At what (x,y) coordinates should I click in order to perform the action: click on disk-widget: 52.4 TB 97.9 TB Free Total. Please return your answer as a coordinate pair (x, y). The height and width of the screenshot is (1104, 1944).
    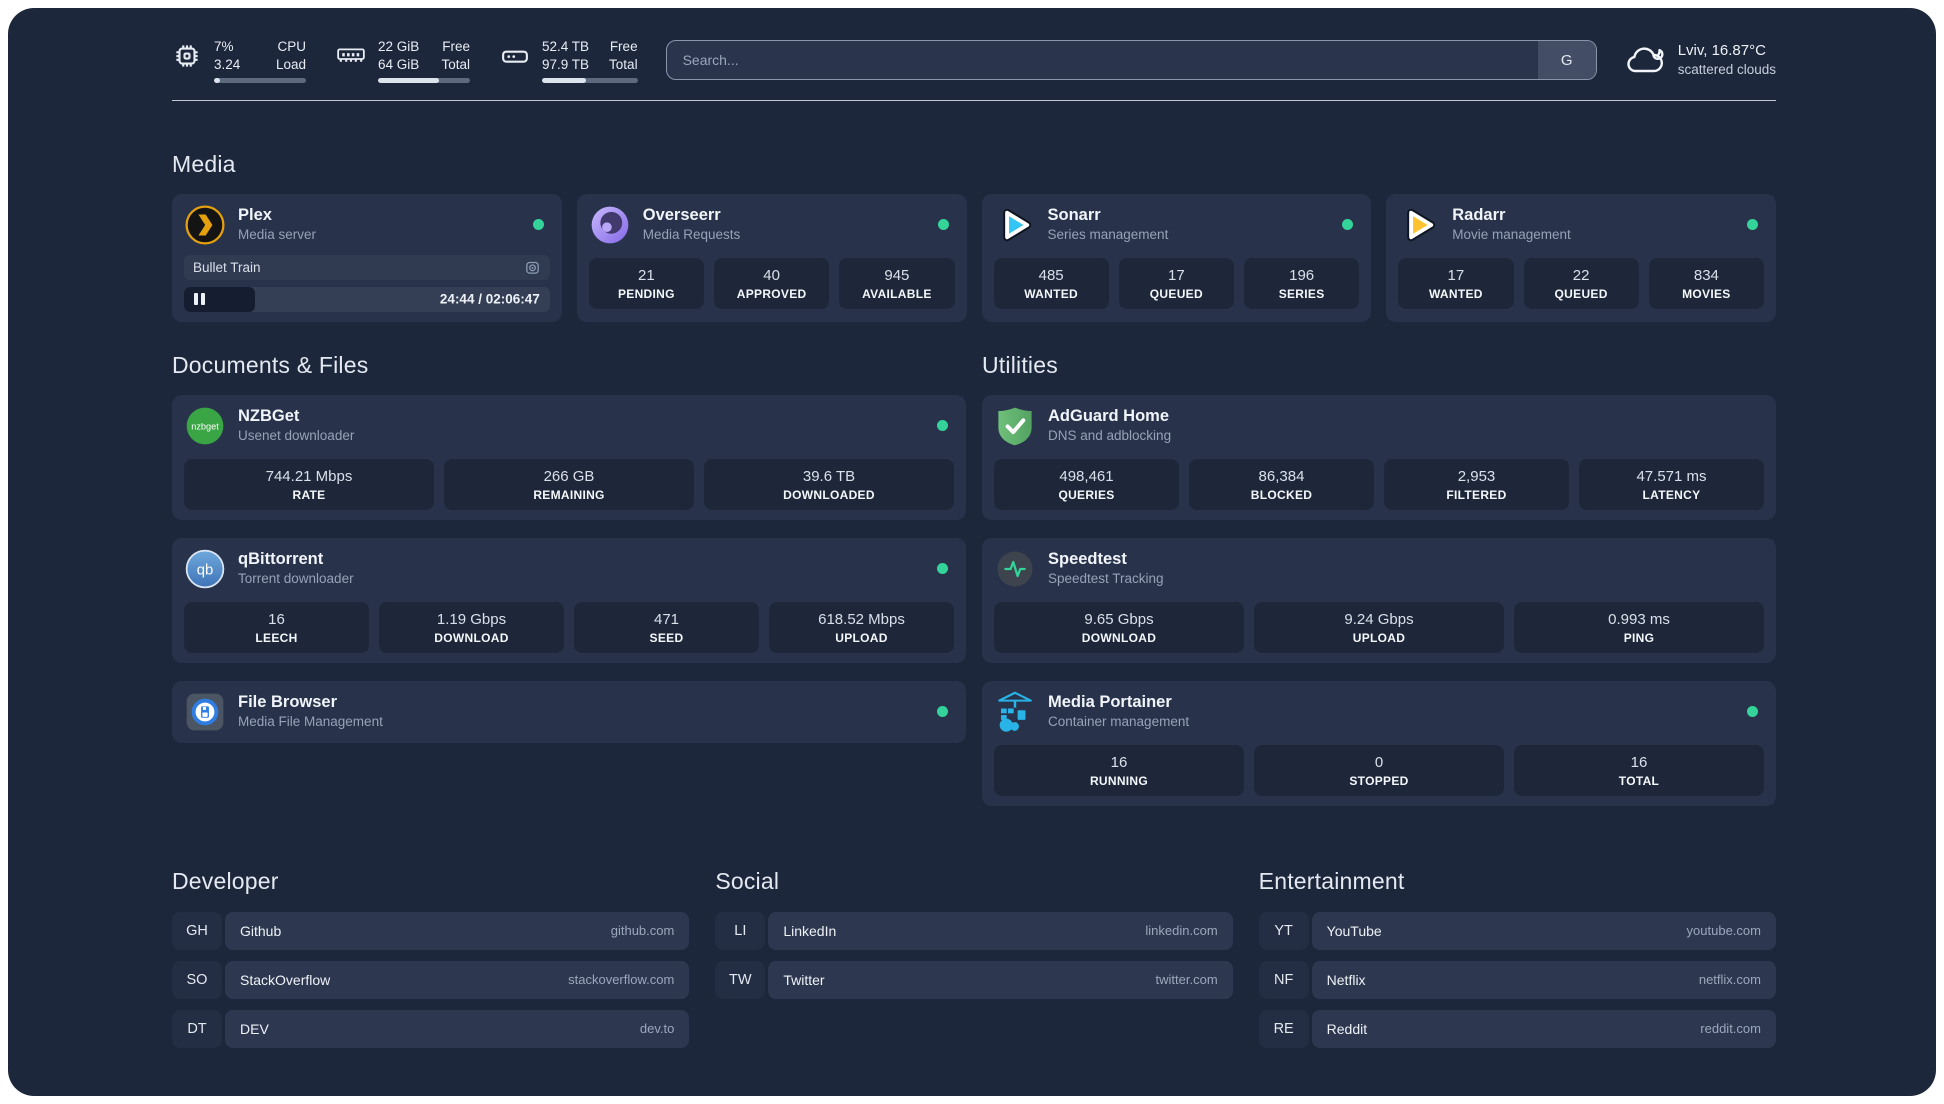
    Looking at the image, I should click on (569, 60).